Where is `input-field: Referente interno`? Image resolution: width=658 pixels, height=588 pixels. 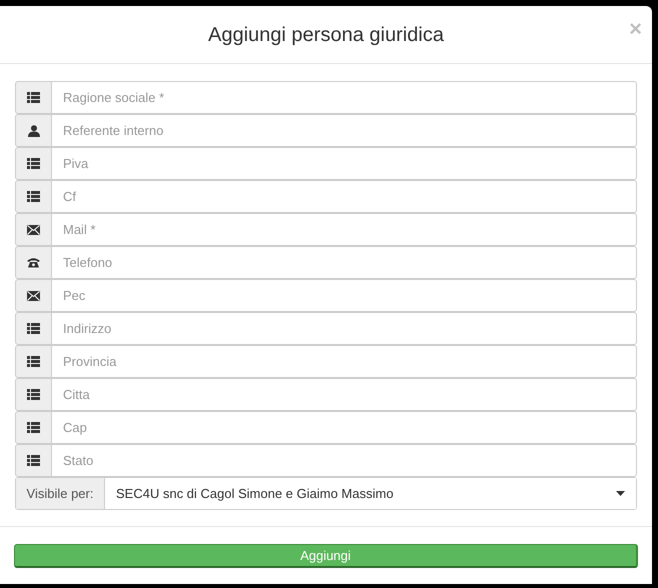
input-field: Referente interno is located at coordinates (344, 130).